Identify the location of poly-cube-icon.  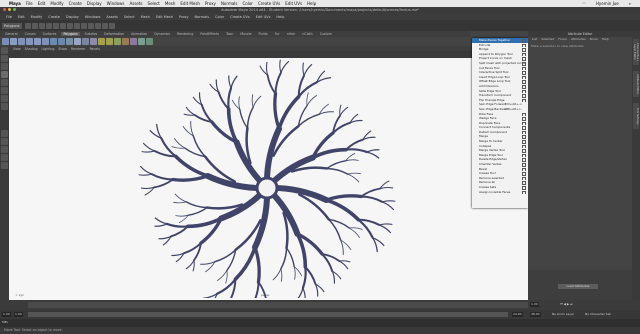
(13, 41).